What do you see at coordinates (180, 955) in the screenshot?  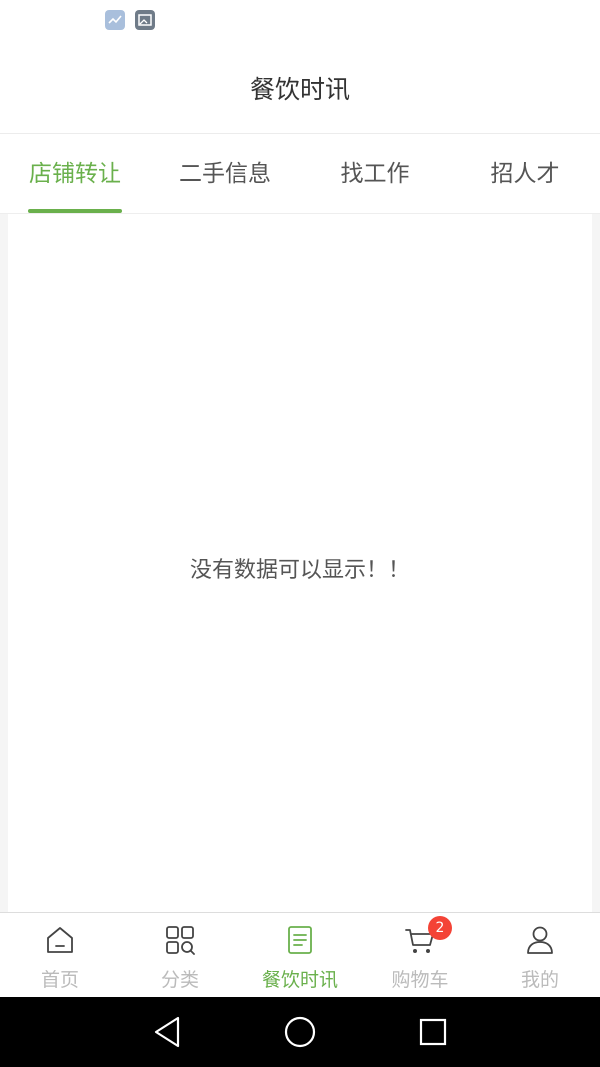 I see `nav-item-category: 分类` at bounding box center [180, 955].